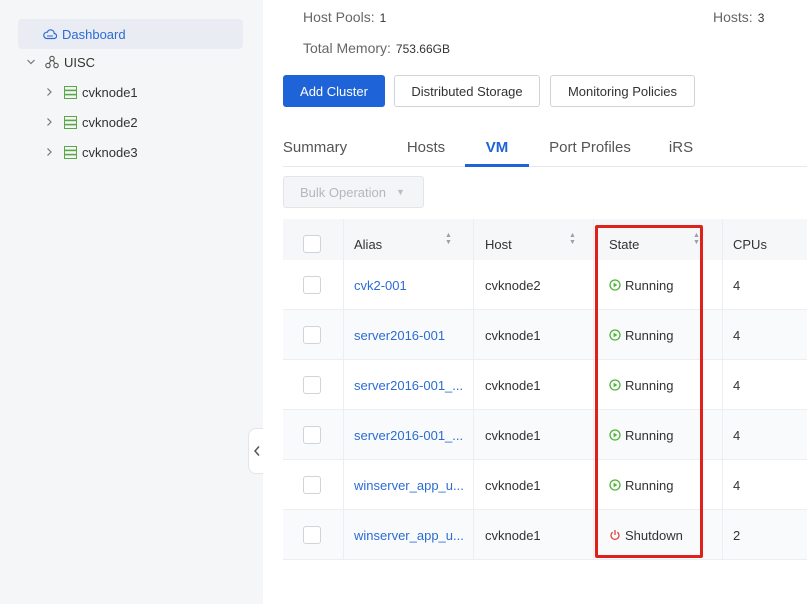 This screenshot has height=604, width=807. I want to click on table-row: winserver_app_u... cvknode1 Shutdown 2, so click(545, 535).